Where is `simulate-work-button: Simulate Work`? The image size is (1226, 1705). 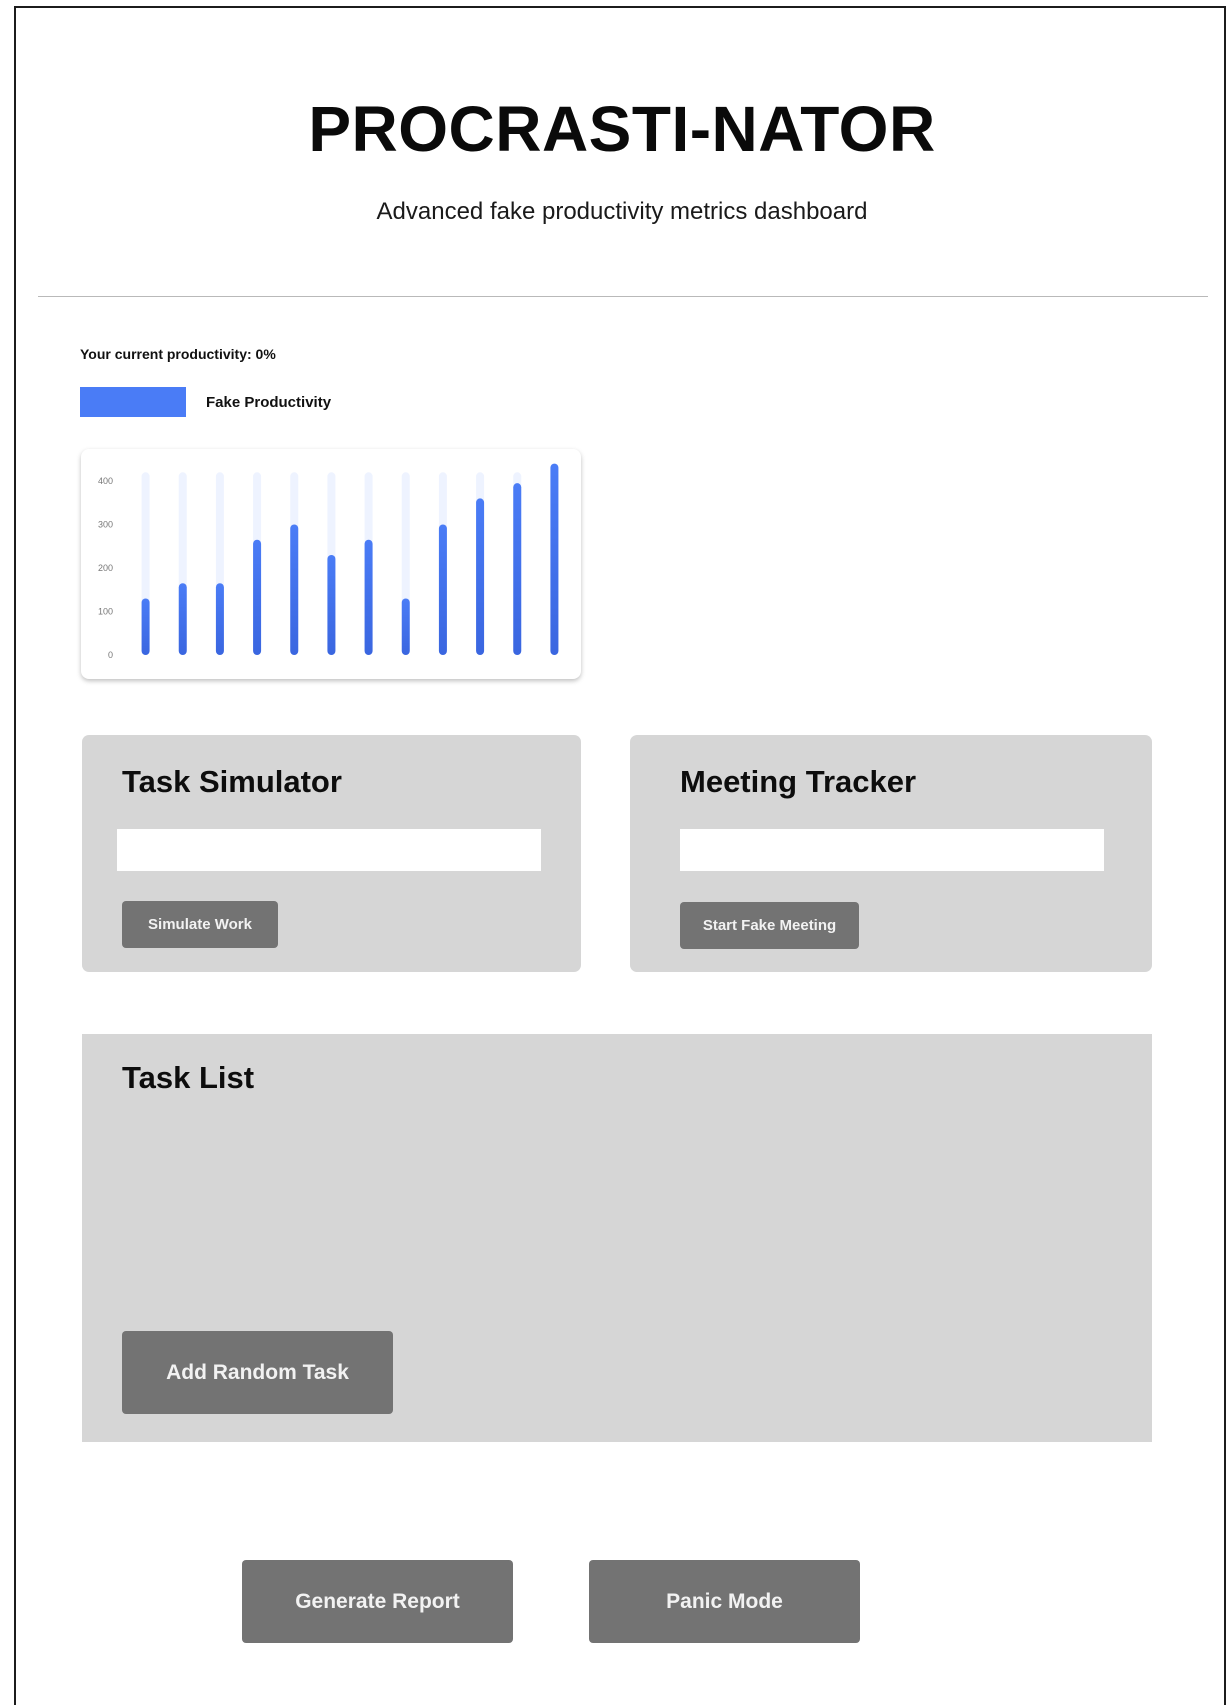 simulate-work-button: Simulate Work is located at coordinates (200, 924).